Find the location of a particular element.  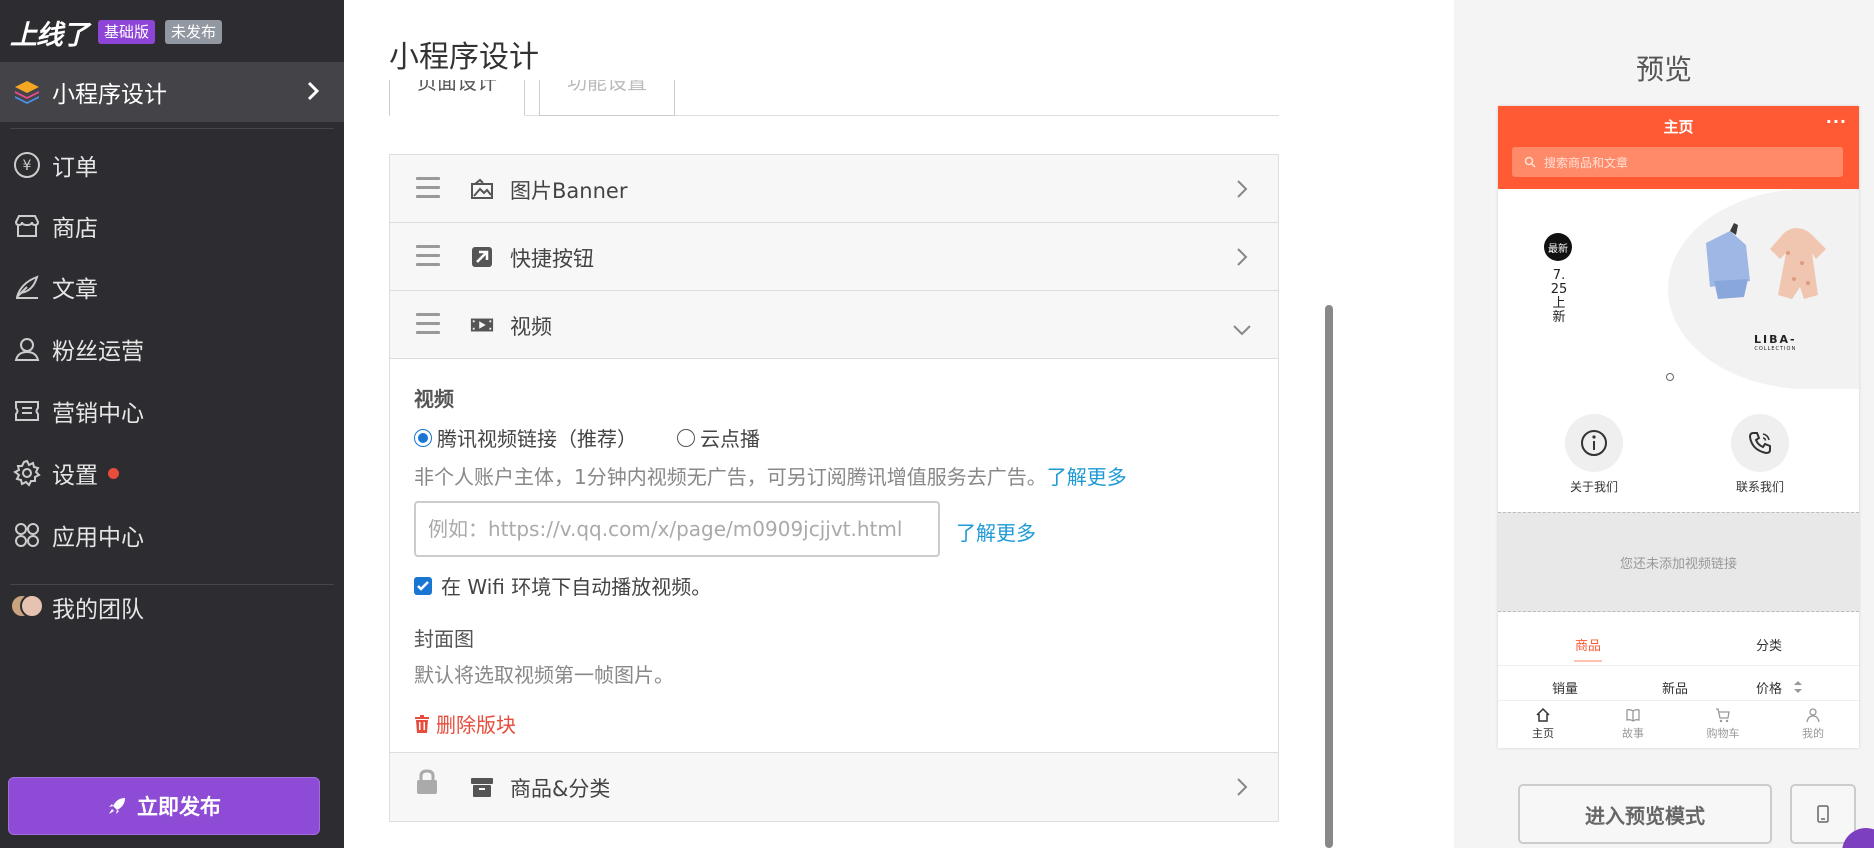

radio-cloud-vod is located at coordinates (686, 437).